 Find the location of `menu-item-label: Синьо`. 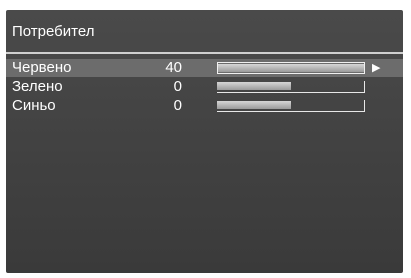

menu-item-label: Синьо is located at coordinates (34, 105).